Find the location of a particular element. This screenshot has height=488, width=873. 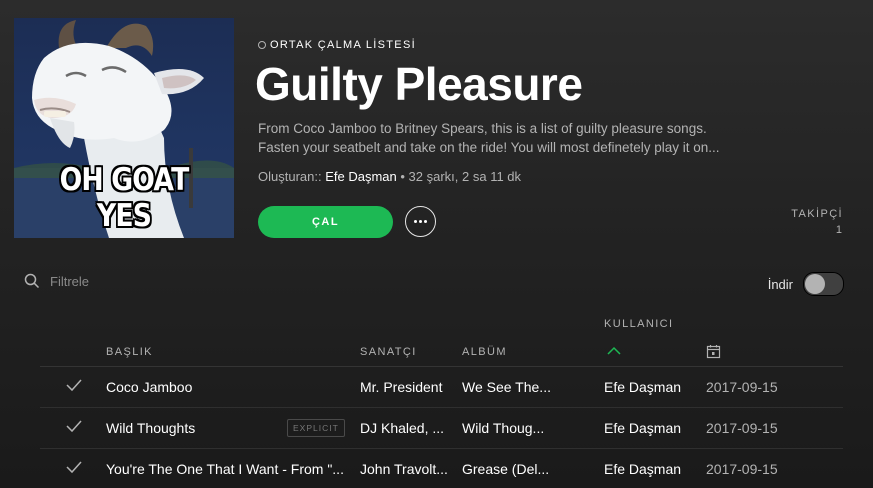

cover-caption: OH GOAT YES is located at coordinates (124, 198).